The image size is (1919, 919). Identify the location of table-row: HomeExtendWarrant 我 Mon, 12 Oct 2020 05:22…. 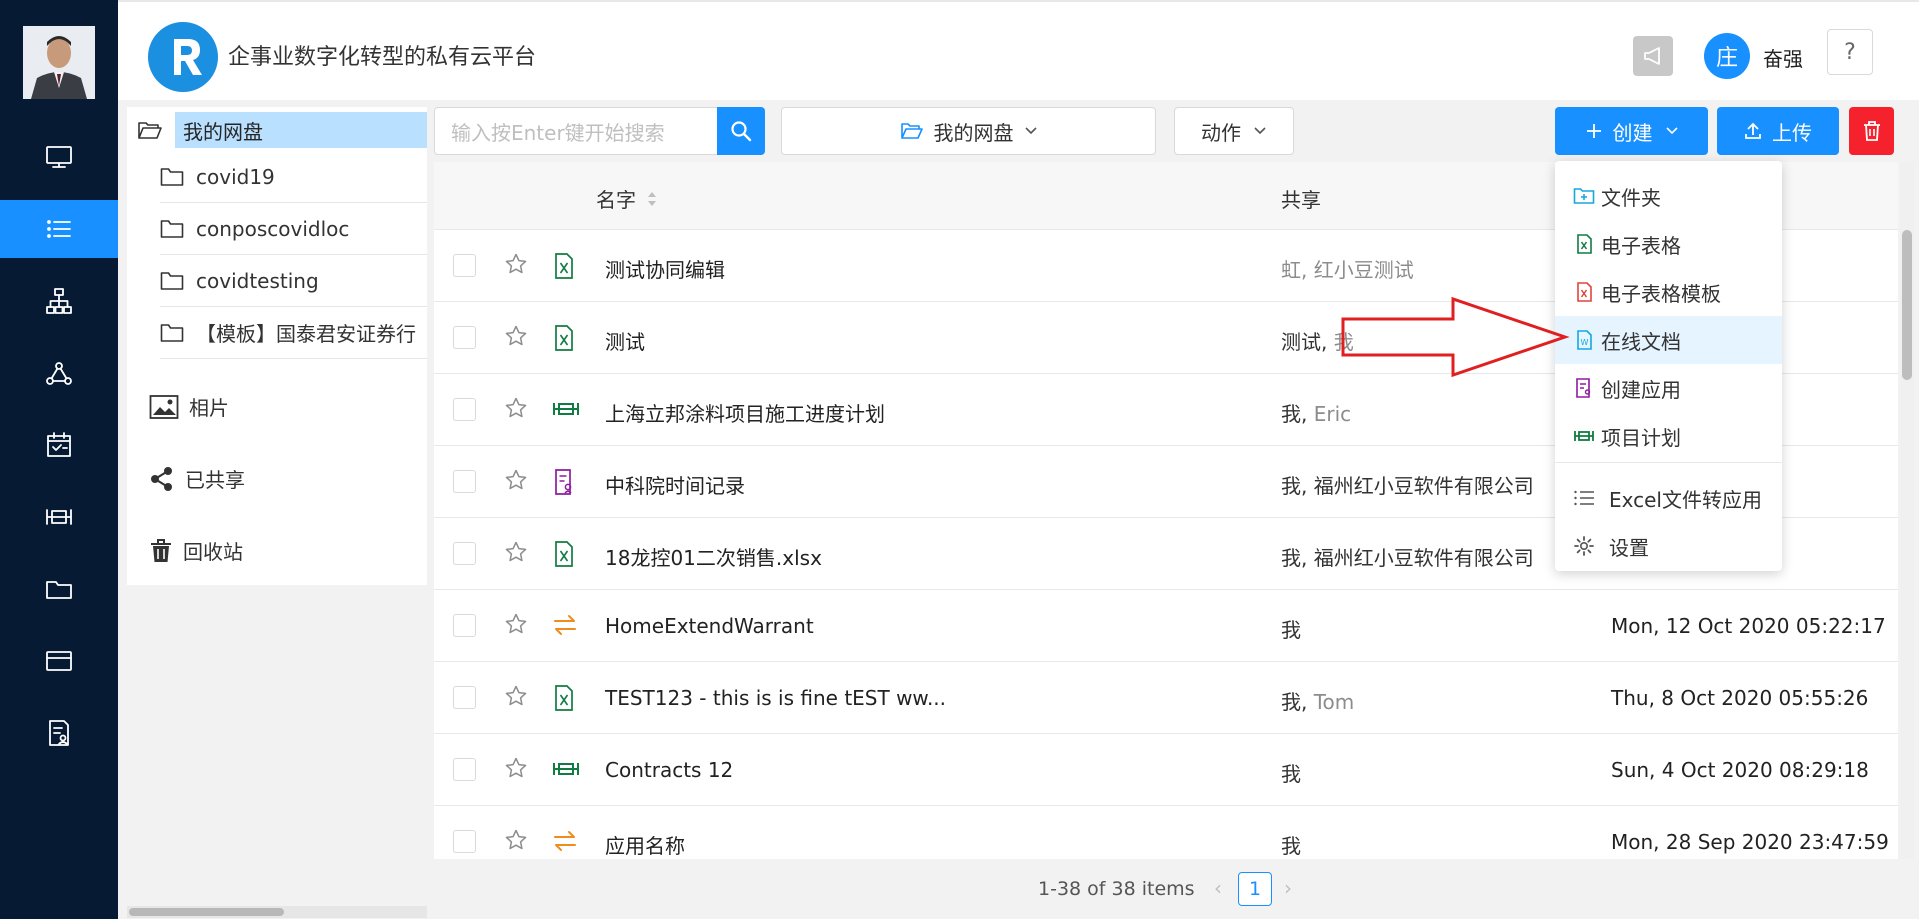
(1166, 626).